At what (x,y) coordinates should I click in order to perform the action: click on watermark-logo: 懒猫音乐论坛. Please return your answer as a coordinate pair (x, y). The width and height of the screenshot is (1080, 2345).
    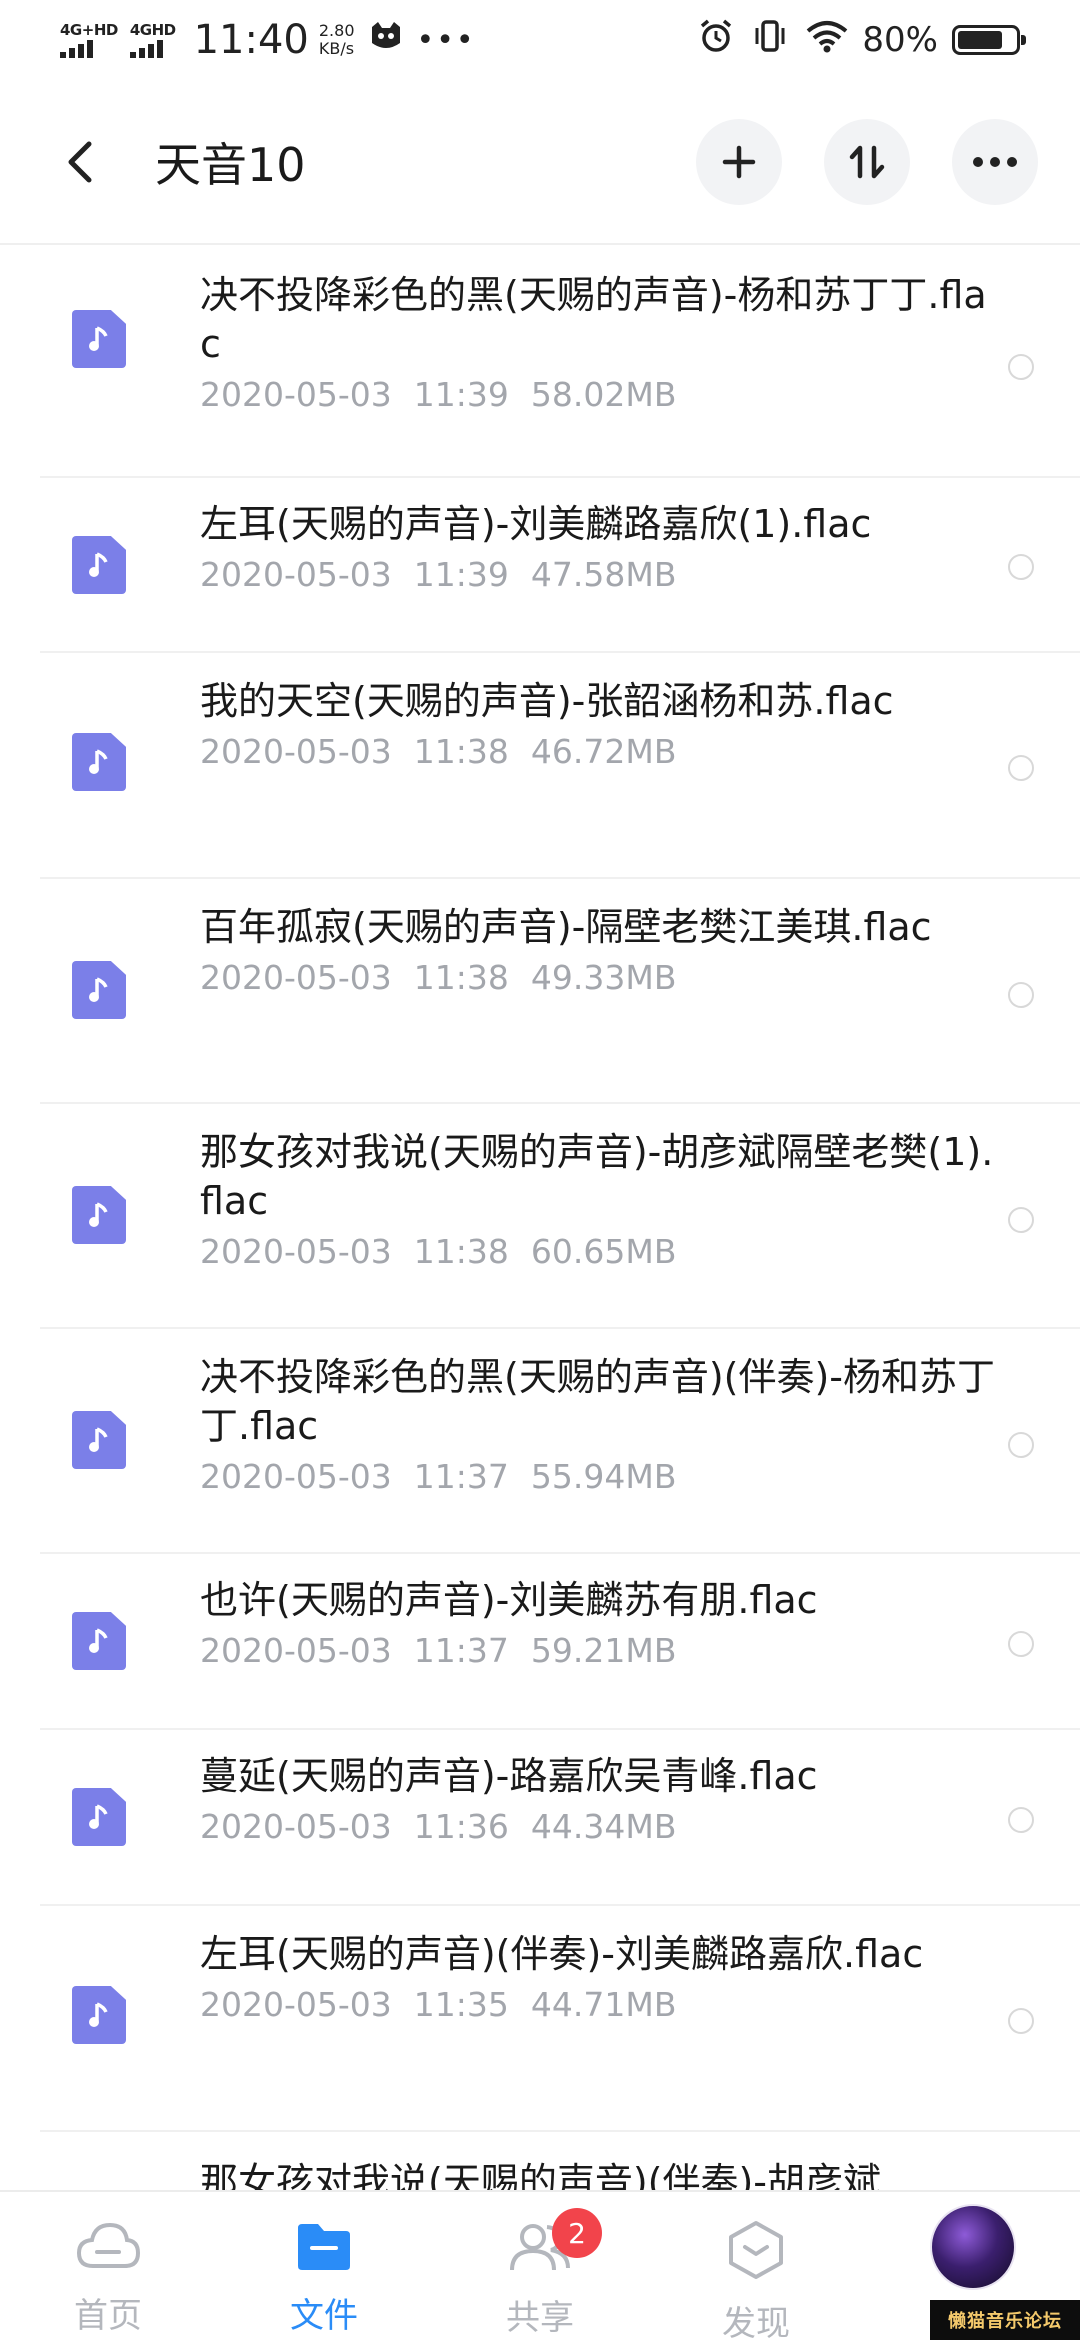
    Looking at the image, I should click on (1005, 2320).